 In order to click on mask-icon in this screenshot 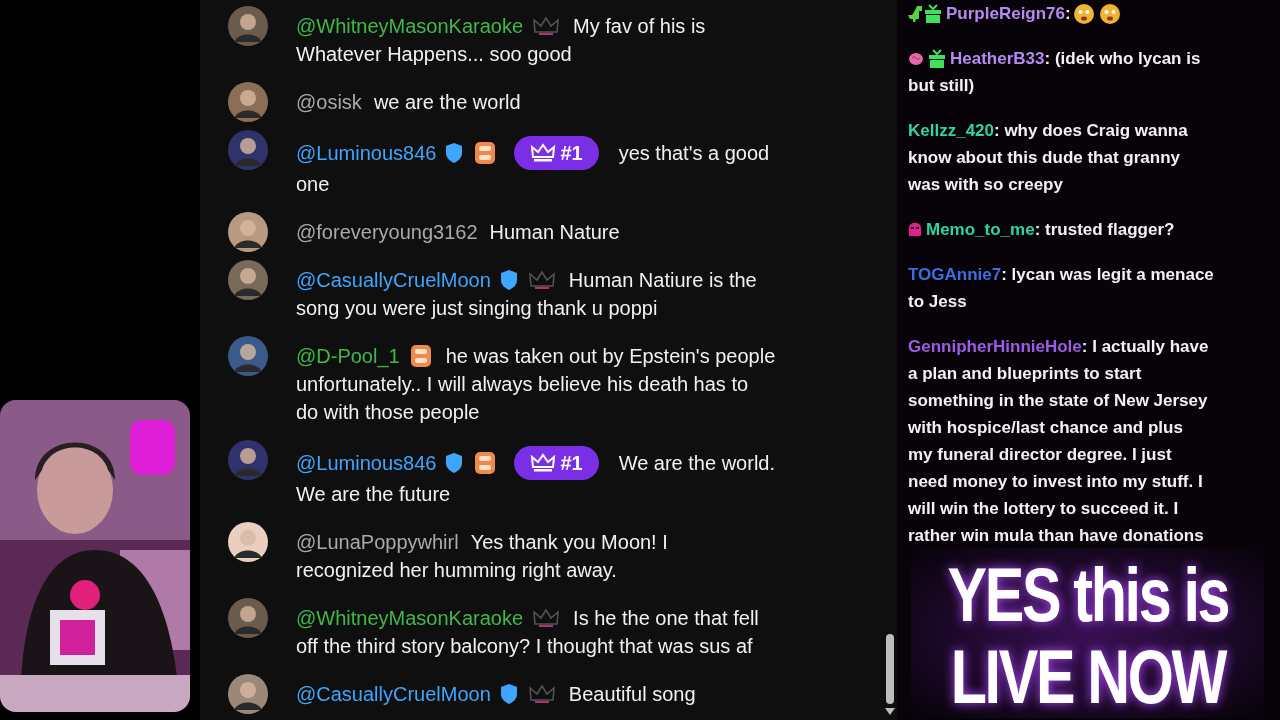, I will do `click(915, 229)`.